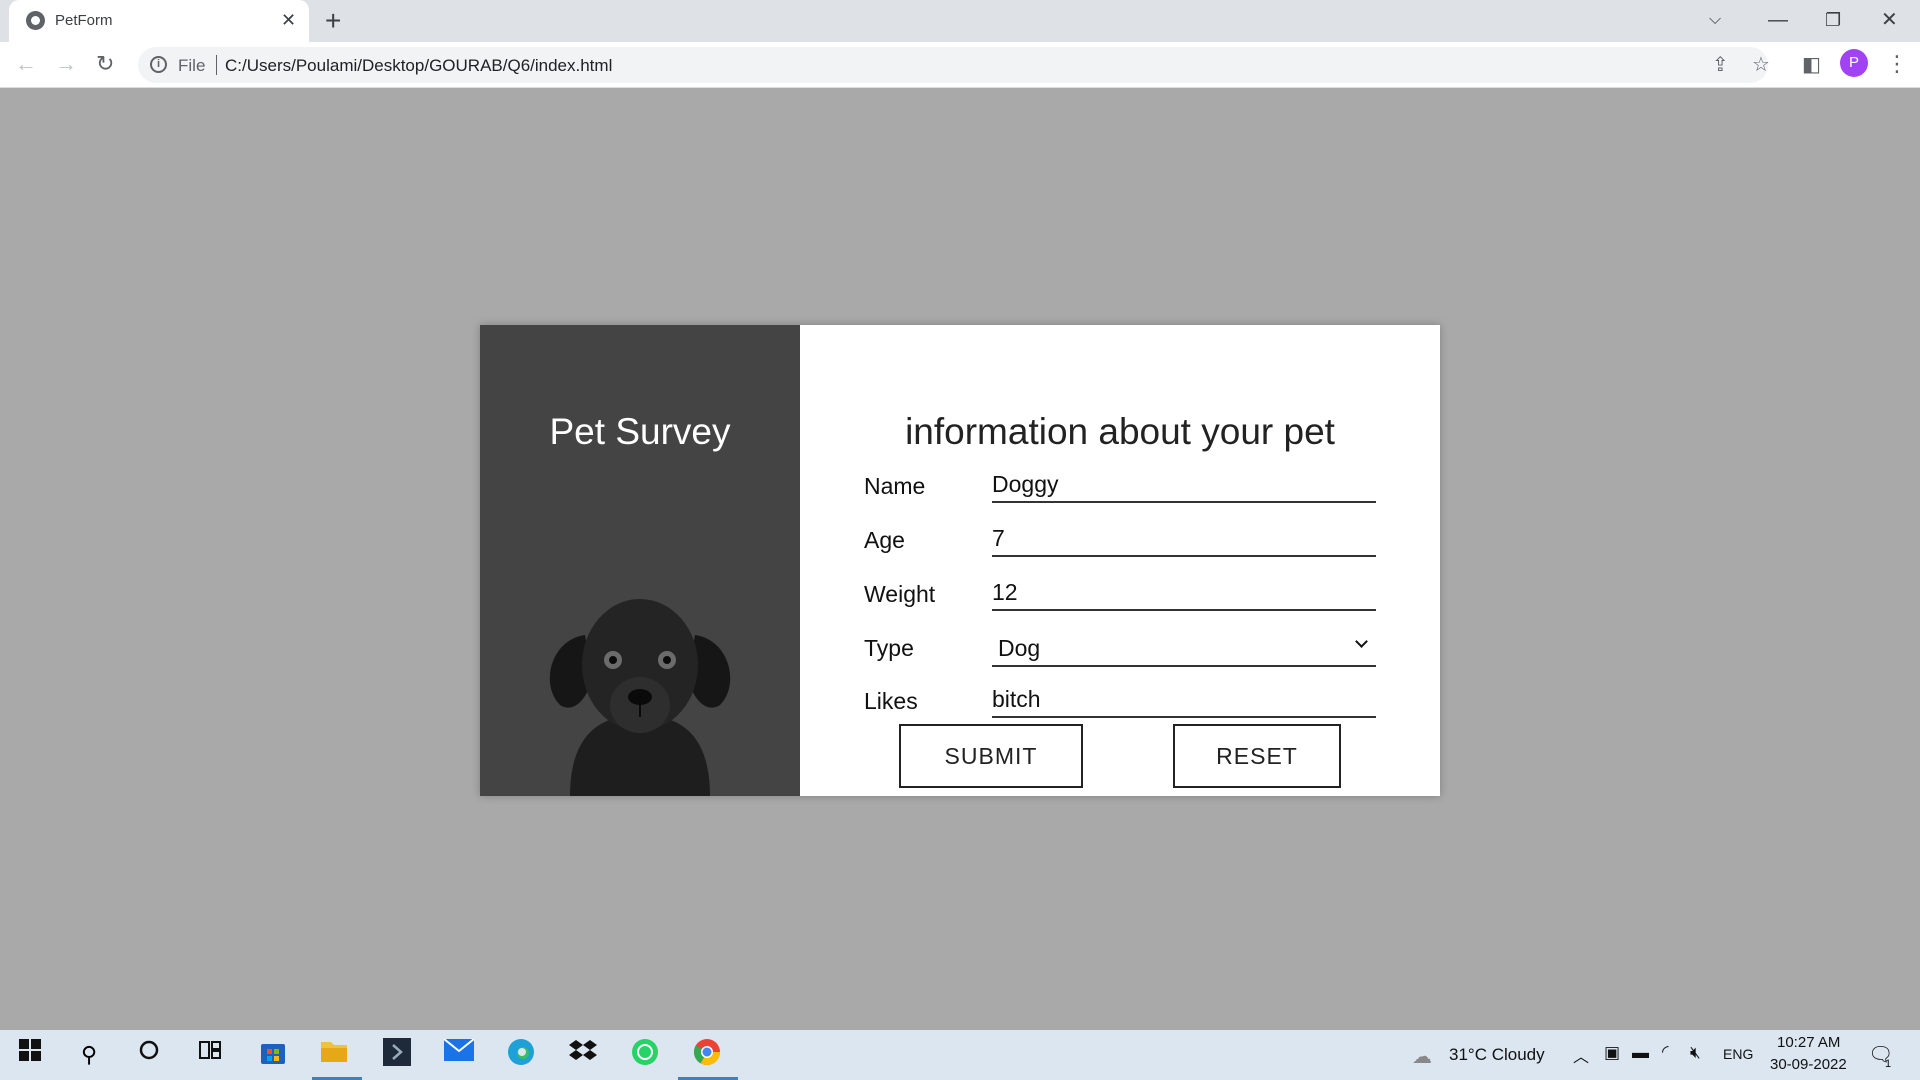 Image resolution: width=1920 pixels, height=1080 pixels. I want to click on reload-icon: ↻, so click(105, 64).